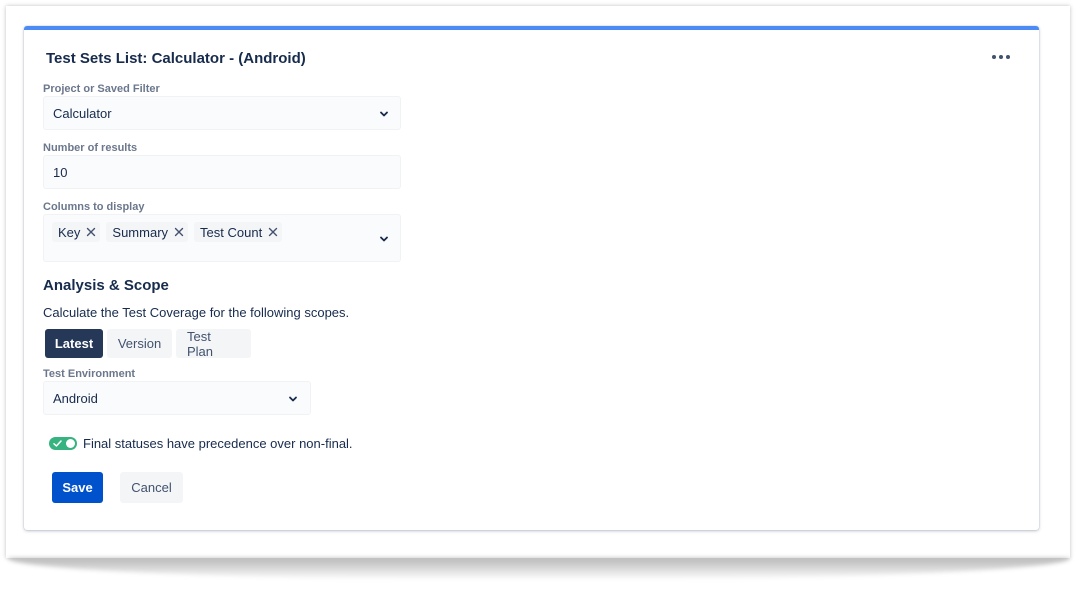  I want to click on results-value: 10, so click(60, 172).